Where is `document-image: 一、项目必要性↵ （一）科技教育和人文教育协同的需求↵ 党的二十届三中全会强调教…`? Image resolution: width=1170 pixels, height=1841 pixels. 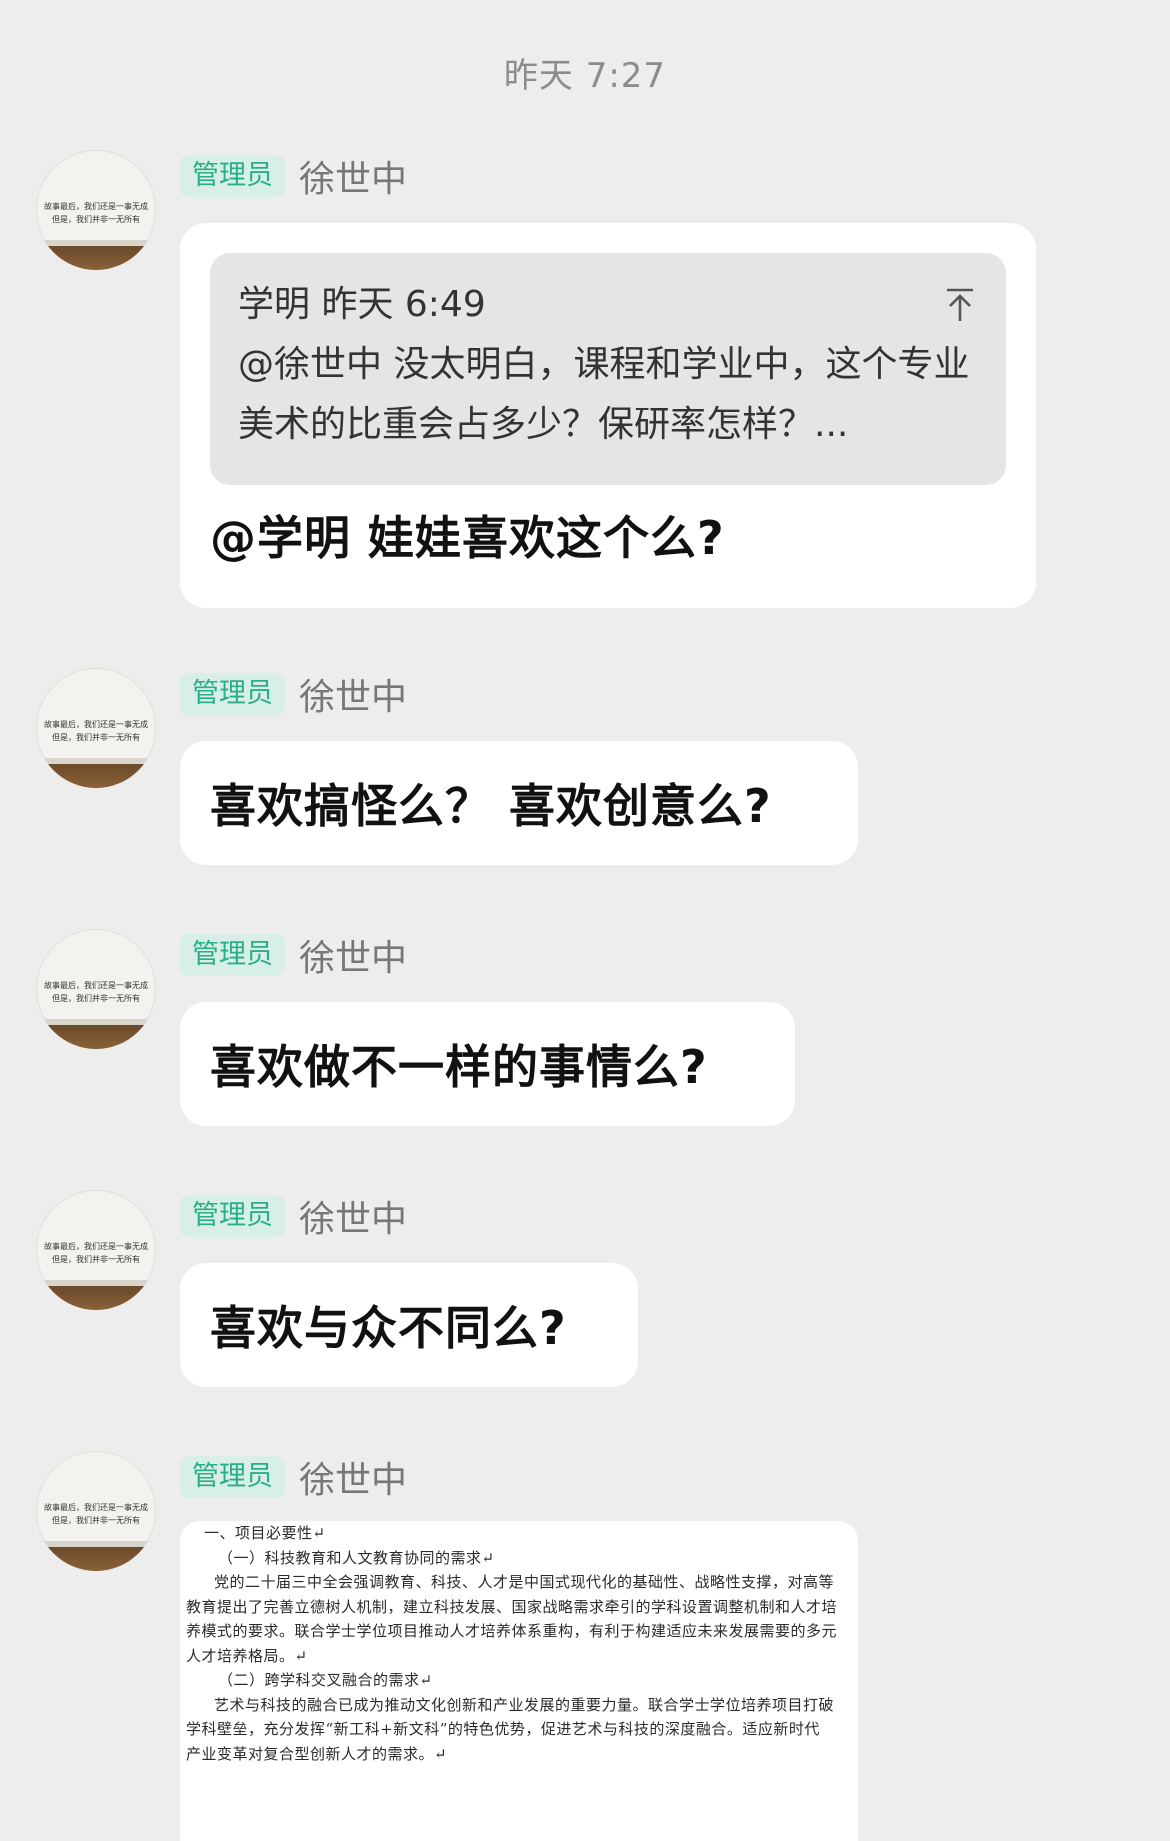 document-image: 一、项目必要性↵ （一）科技教育和人文教育协同的需求↵ 党的二十届三中全会强调教… is located at coordinates (519, 1681).